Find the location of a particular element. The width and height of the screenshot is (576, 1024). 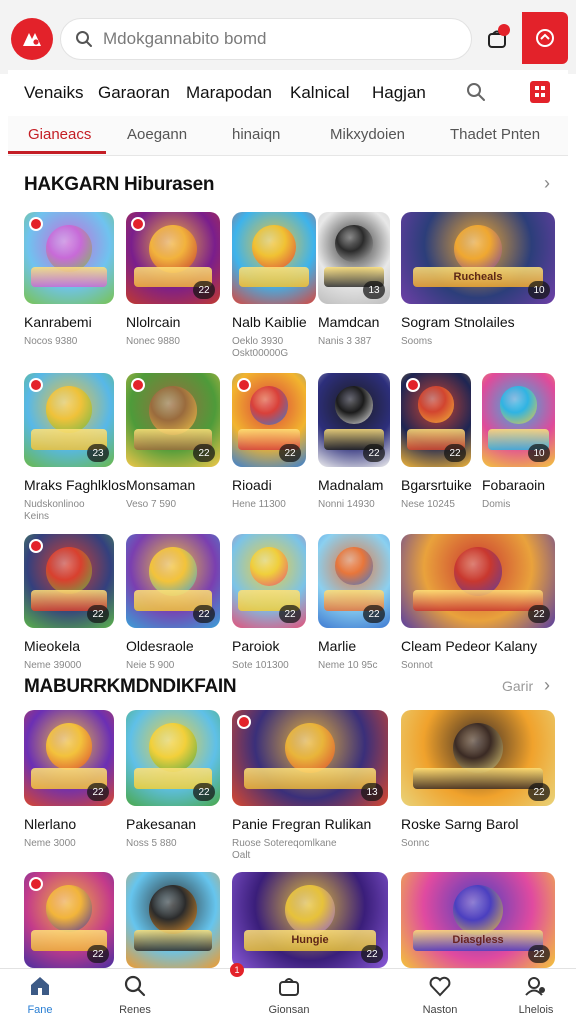

tab-item: Mikxydoien is located at coordinates (367, 134).